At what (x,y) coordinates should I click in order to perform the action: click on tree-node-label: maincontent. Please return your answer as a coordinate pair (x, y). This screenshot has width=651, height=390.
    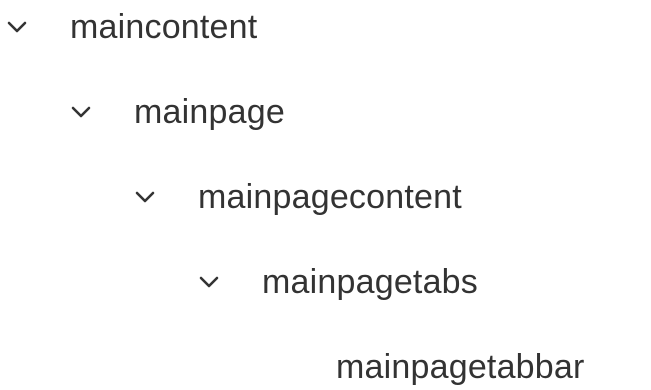
    Looking at the image, I should click on (164, 27).